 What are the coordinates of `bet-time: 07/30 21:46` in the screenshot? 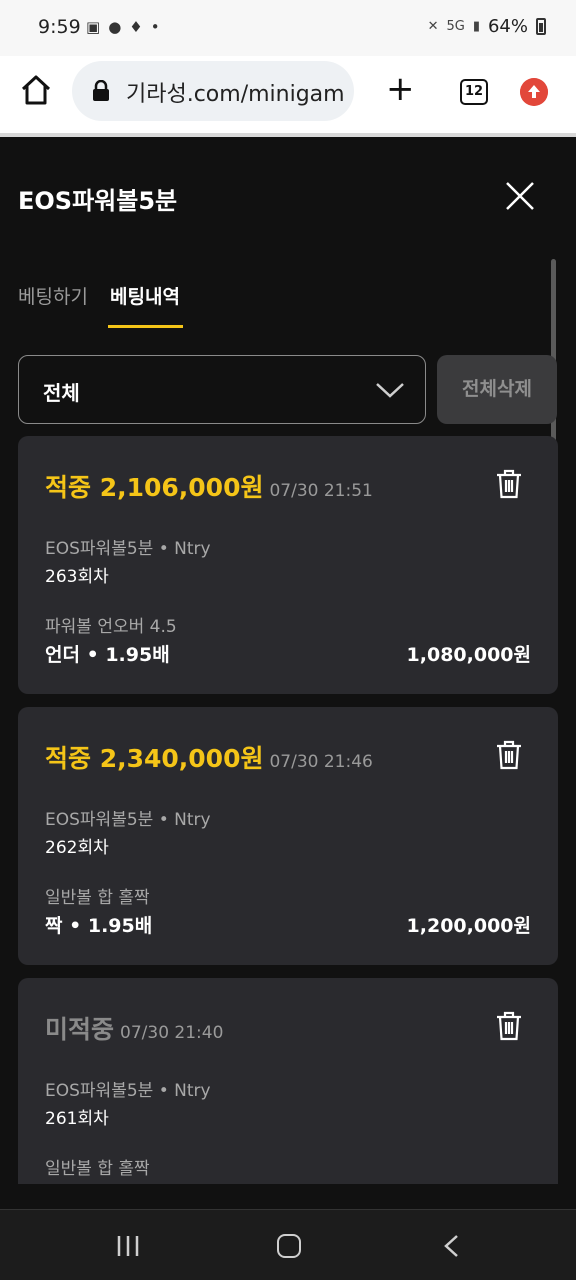 It's located at (321, 762).